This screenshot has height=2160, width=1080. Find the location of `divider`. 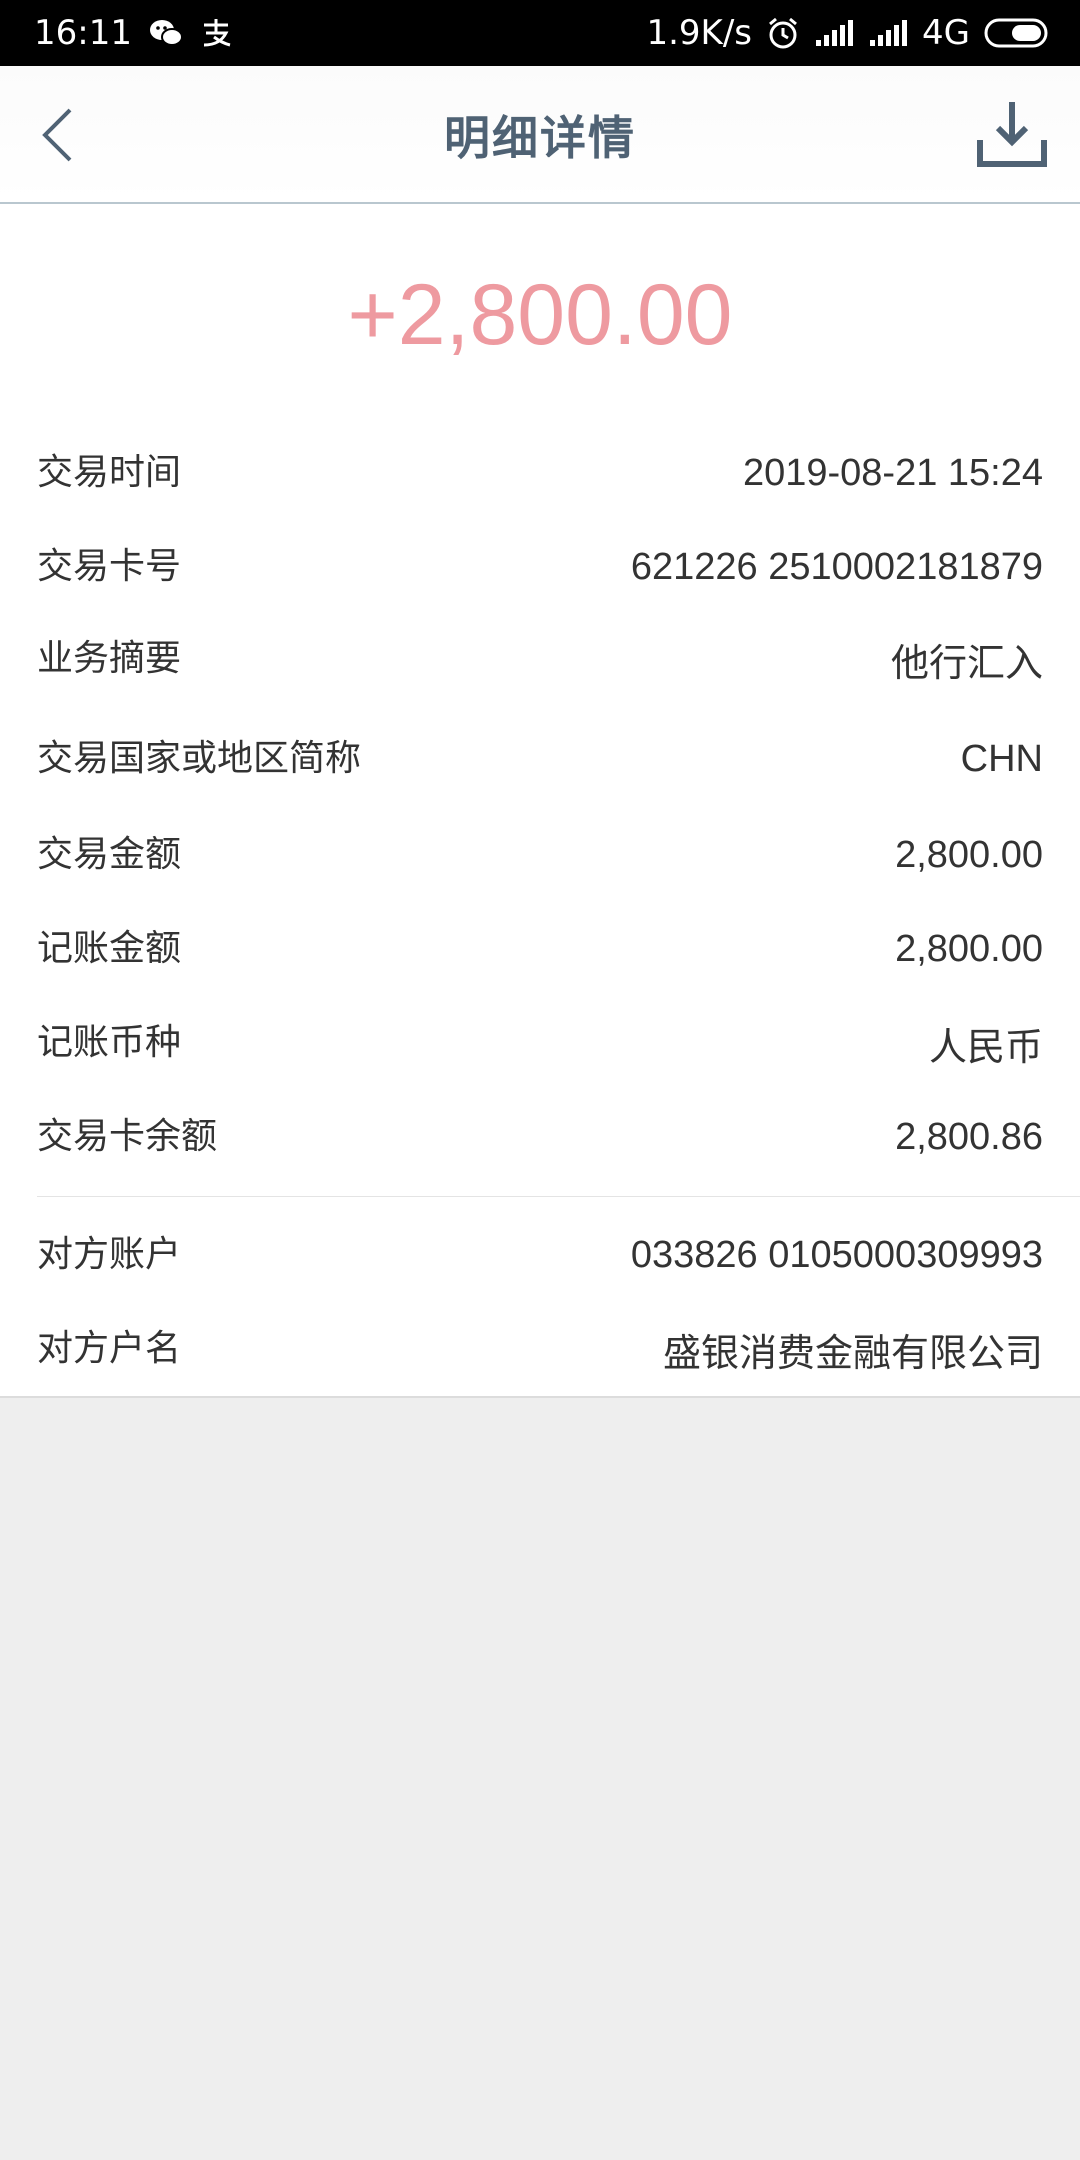

divider is located at coordinates (558, 1196).